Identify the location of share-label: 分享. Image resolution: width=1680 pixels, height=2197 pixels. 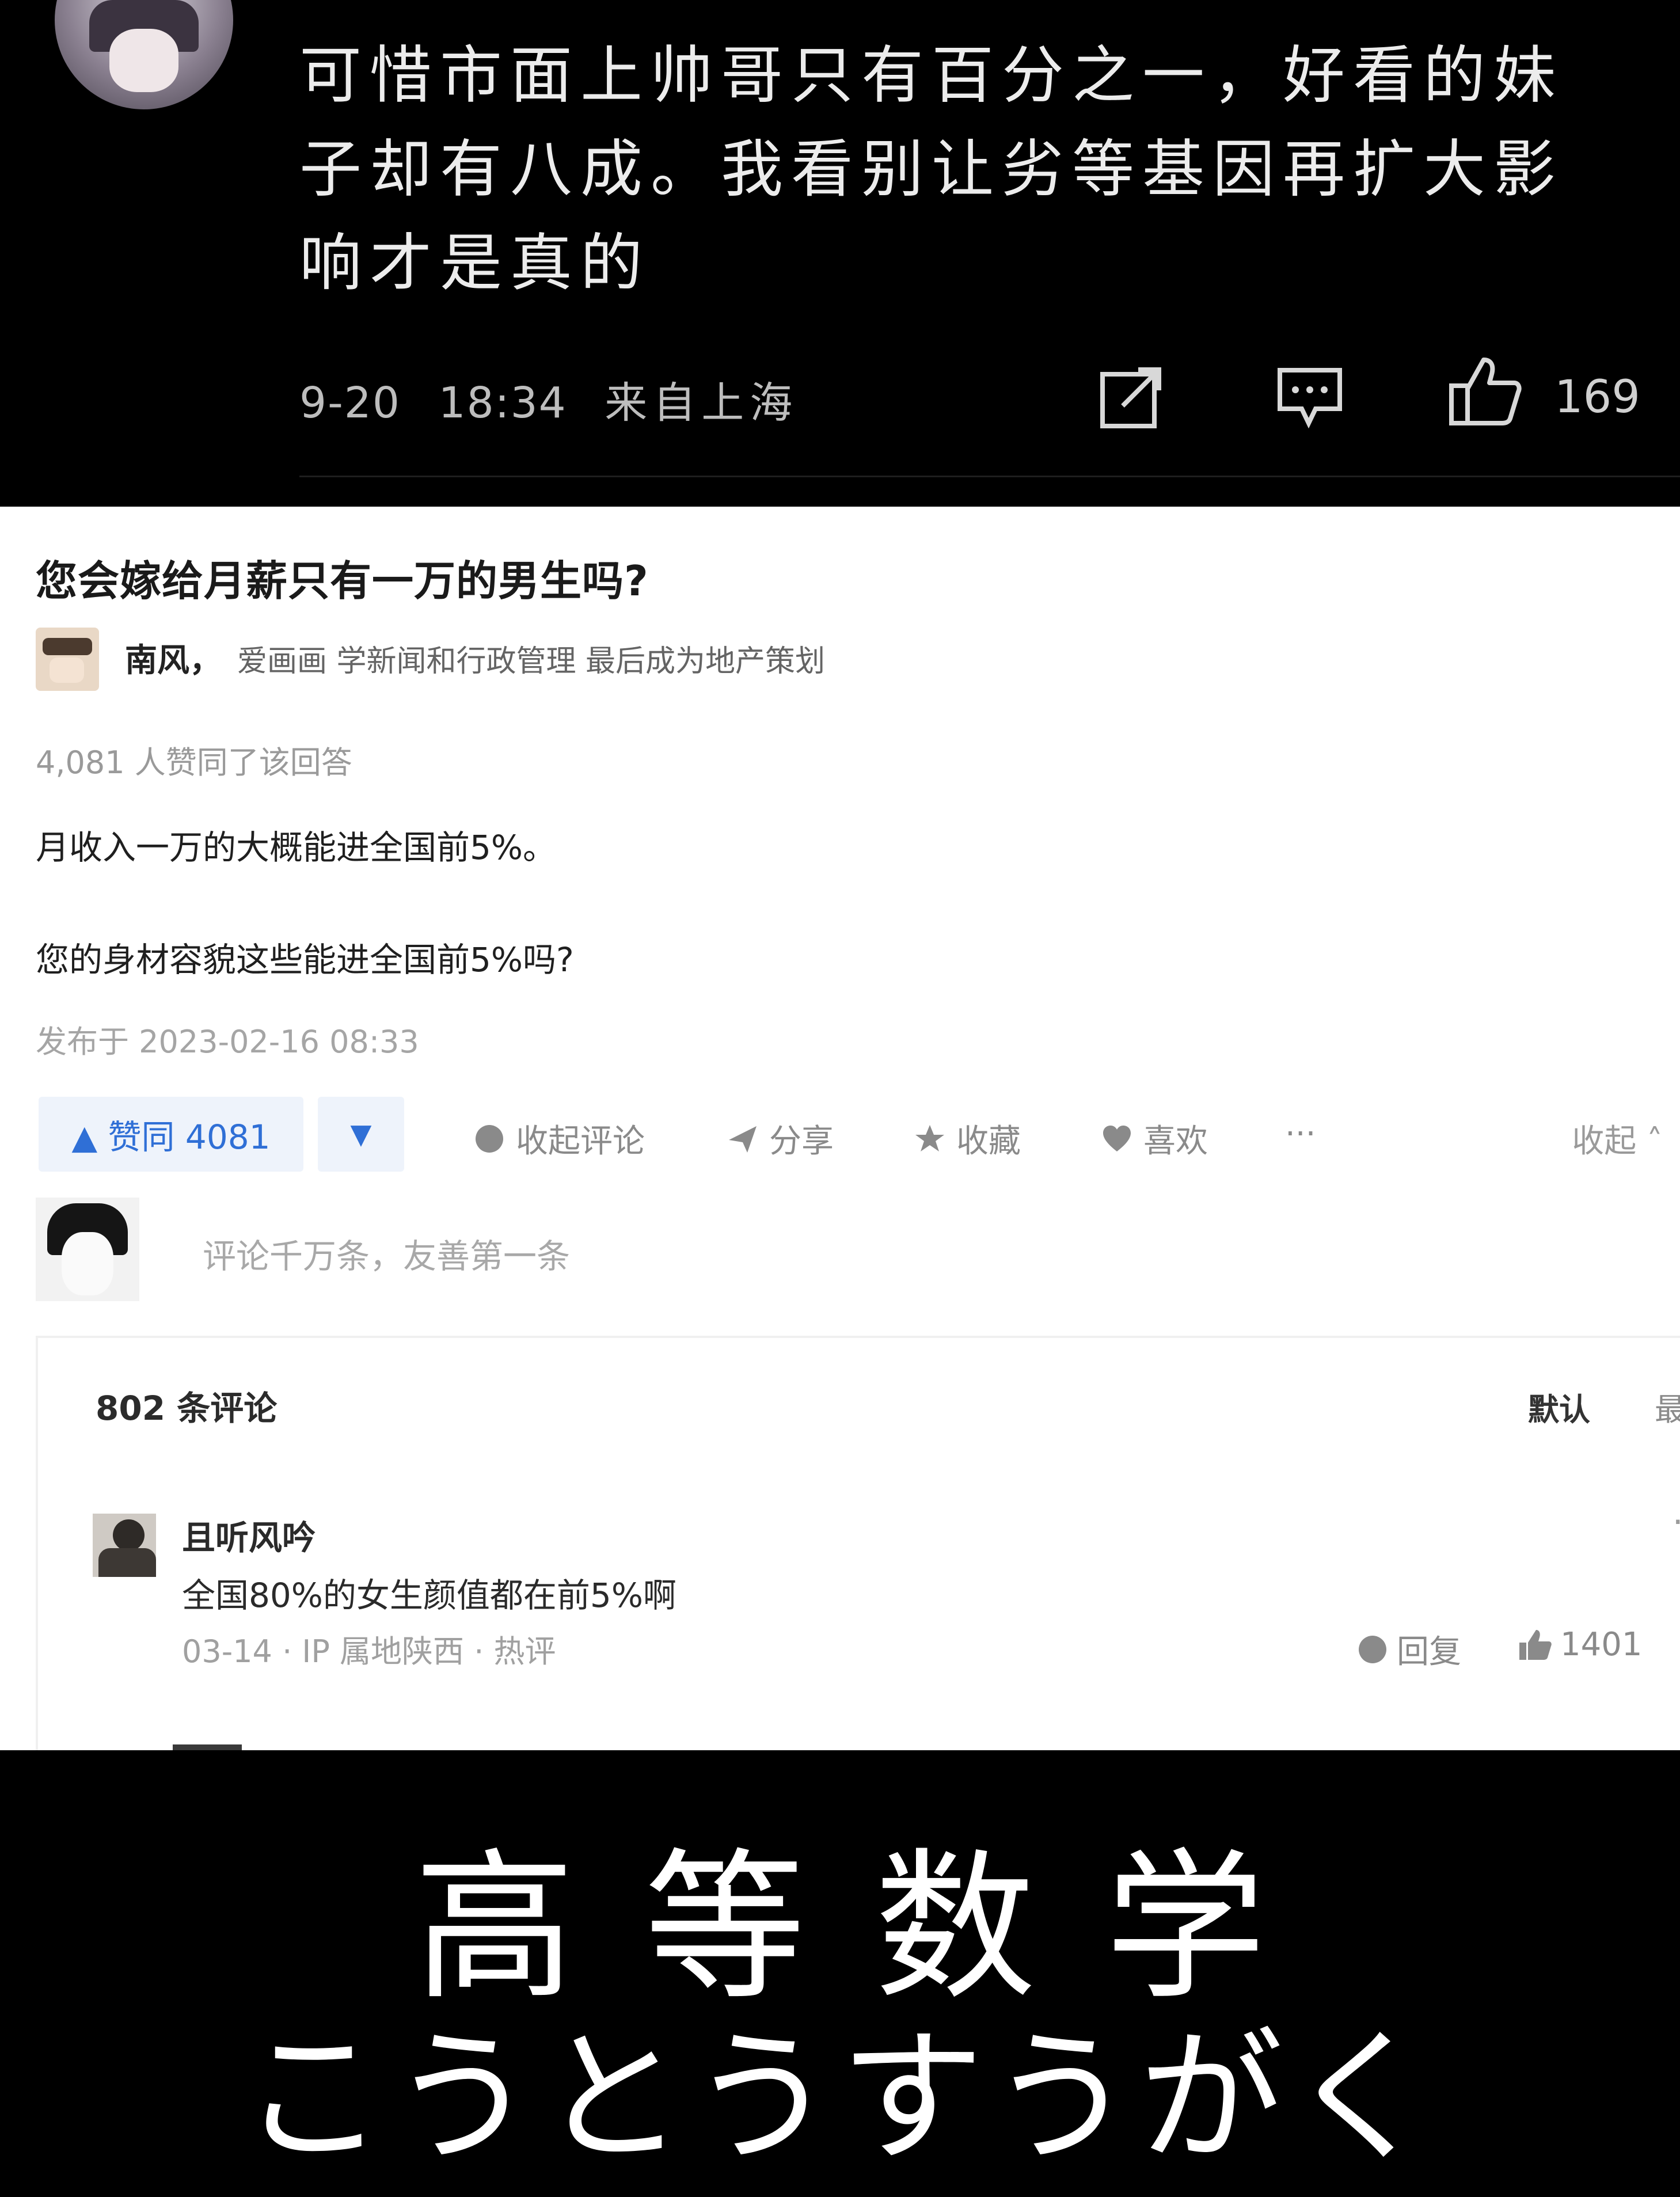
(801, 1141).